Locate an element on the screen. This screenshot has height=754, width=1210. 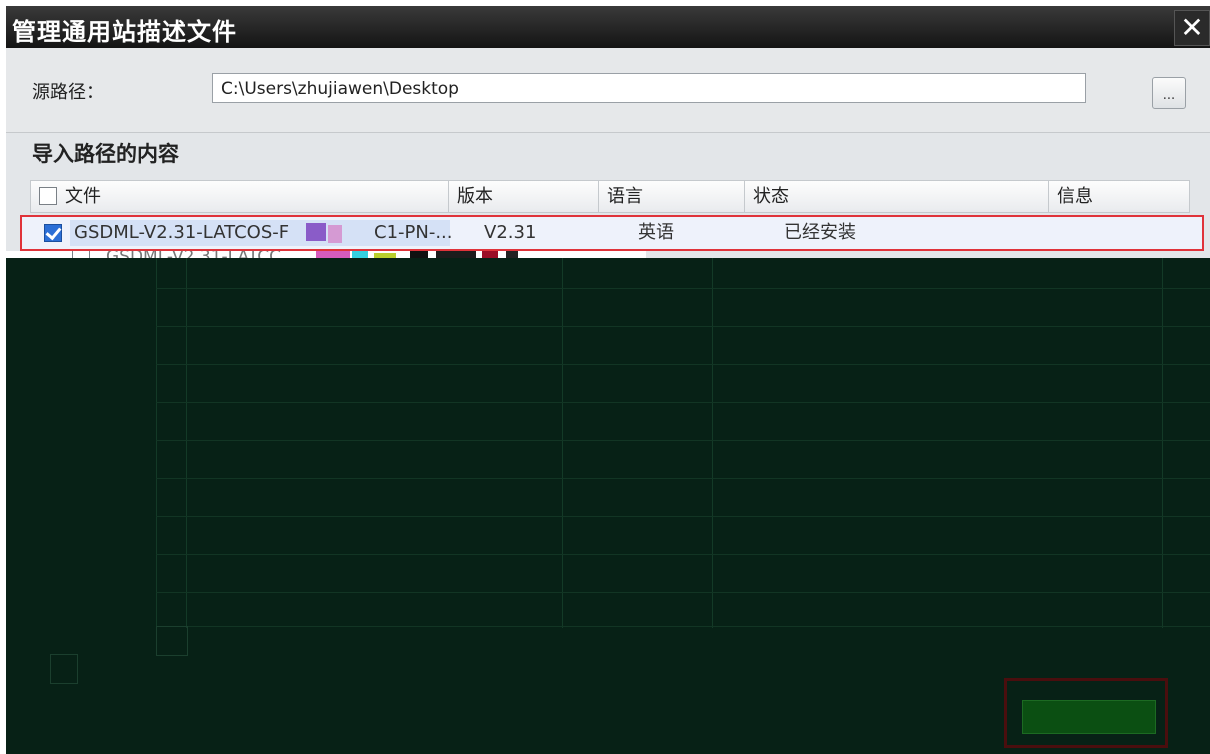
status-cell: 已经安装 is located at coordinates (820, 232).